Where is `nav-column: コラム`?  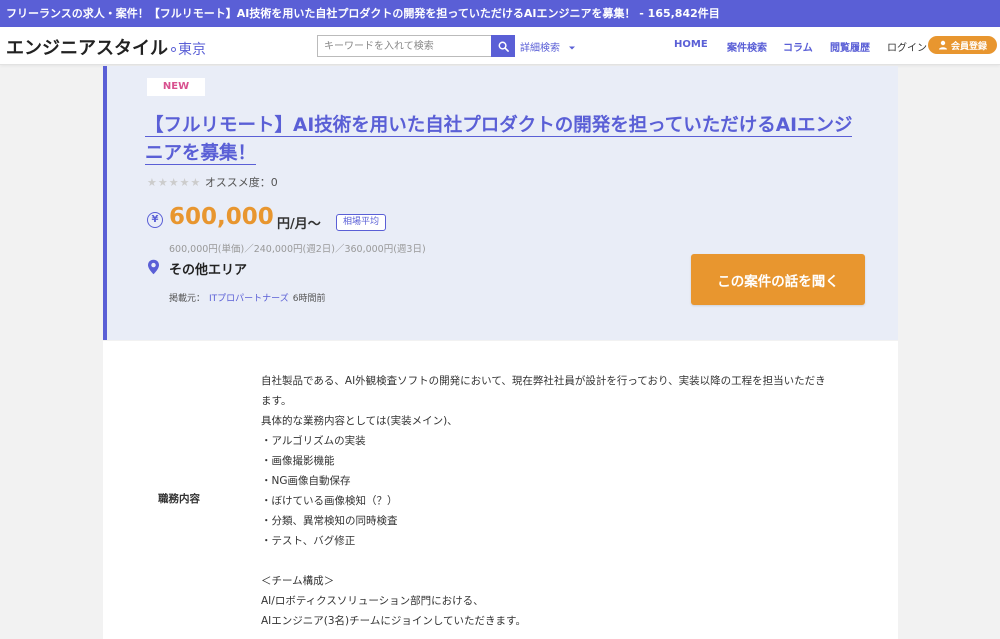 nav-column: コラム is located at coordinates (798, 46).